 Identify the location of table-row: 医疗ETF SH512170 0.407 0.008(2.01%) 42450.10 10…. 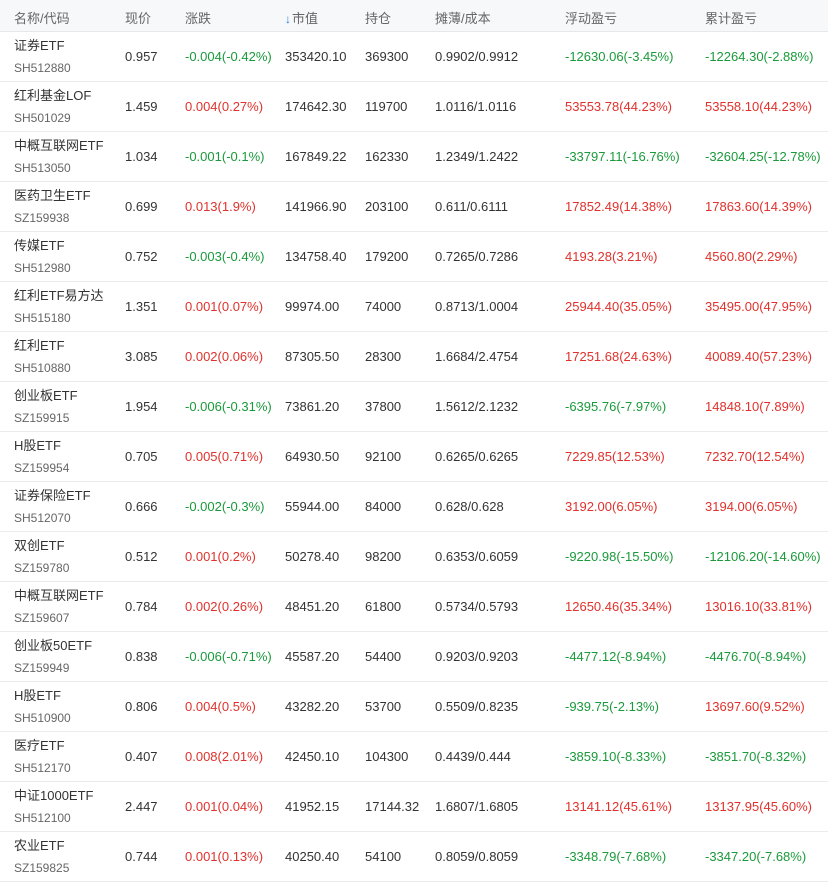
(414, 757).